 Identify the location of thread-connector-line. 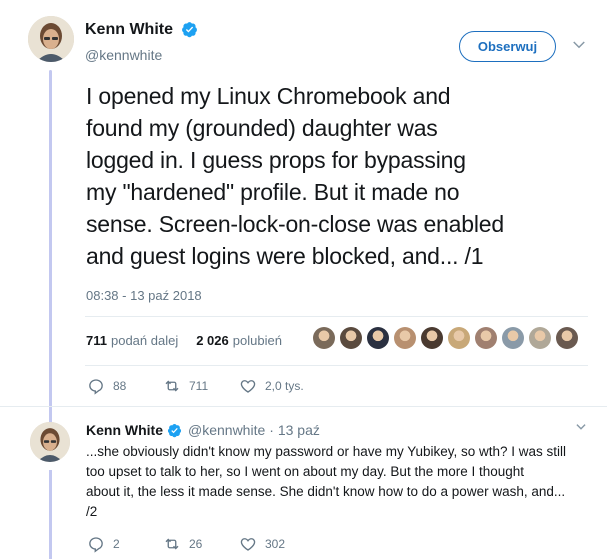
(50, 250).